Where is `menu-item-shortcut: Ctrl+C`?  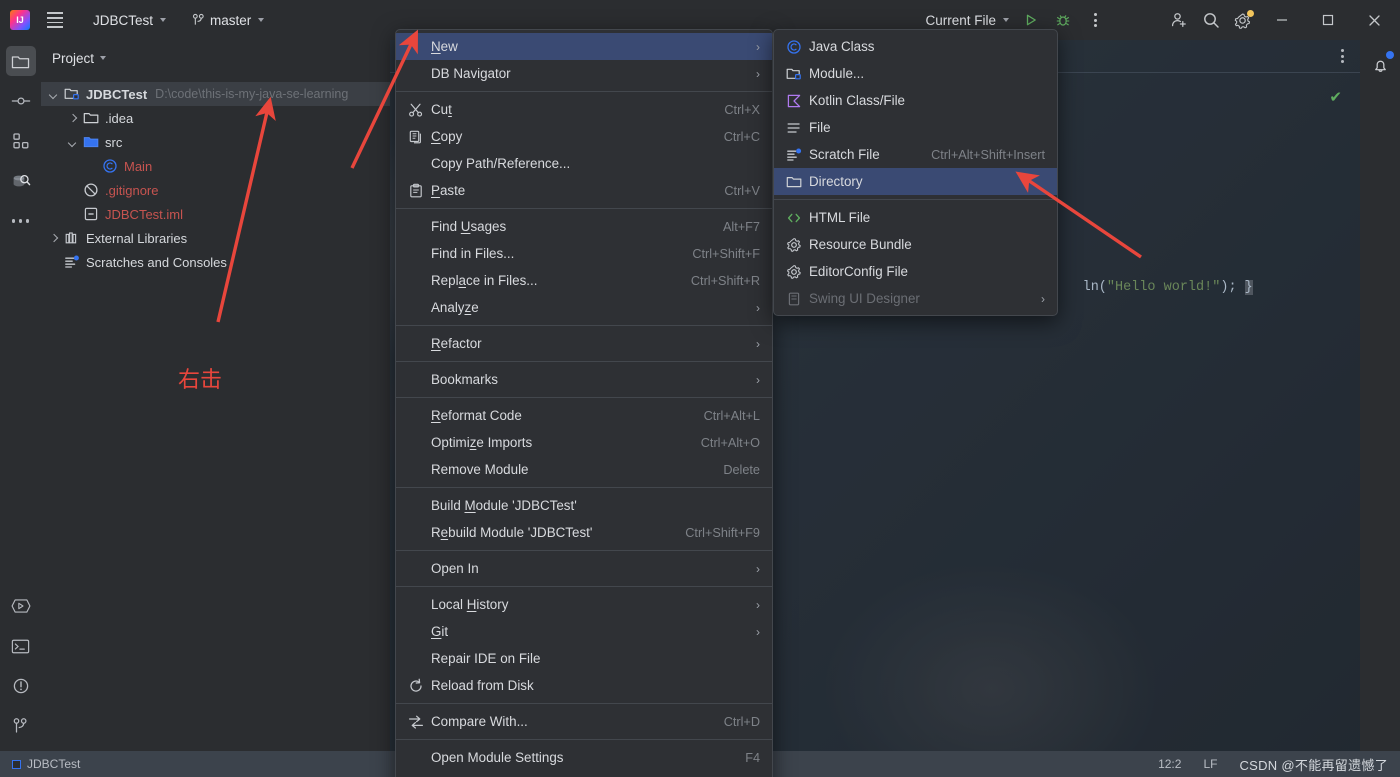
menu-item-shortcut: Ctrl+C is located at coordinates (741, 136).